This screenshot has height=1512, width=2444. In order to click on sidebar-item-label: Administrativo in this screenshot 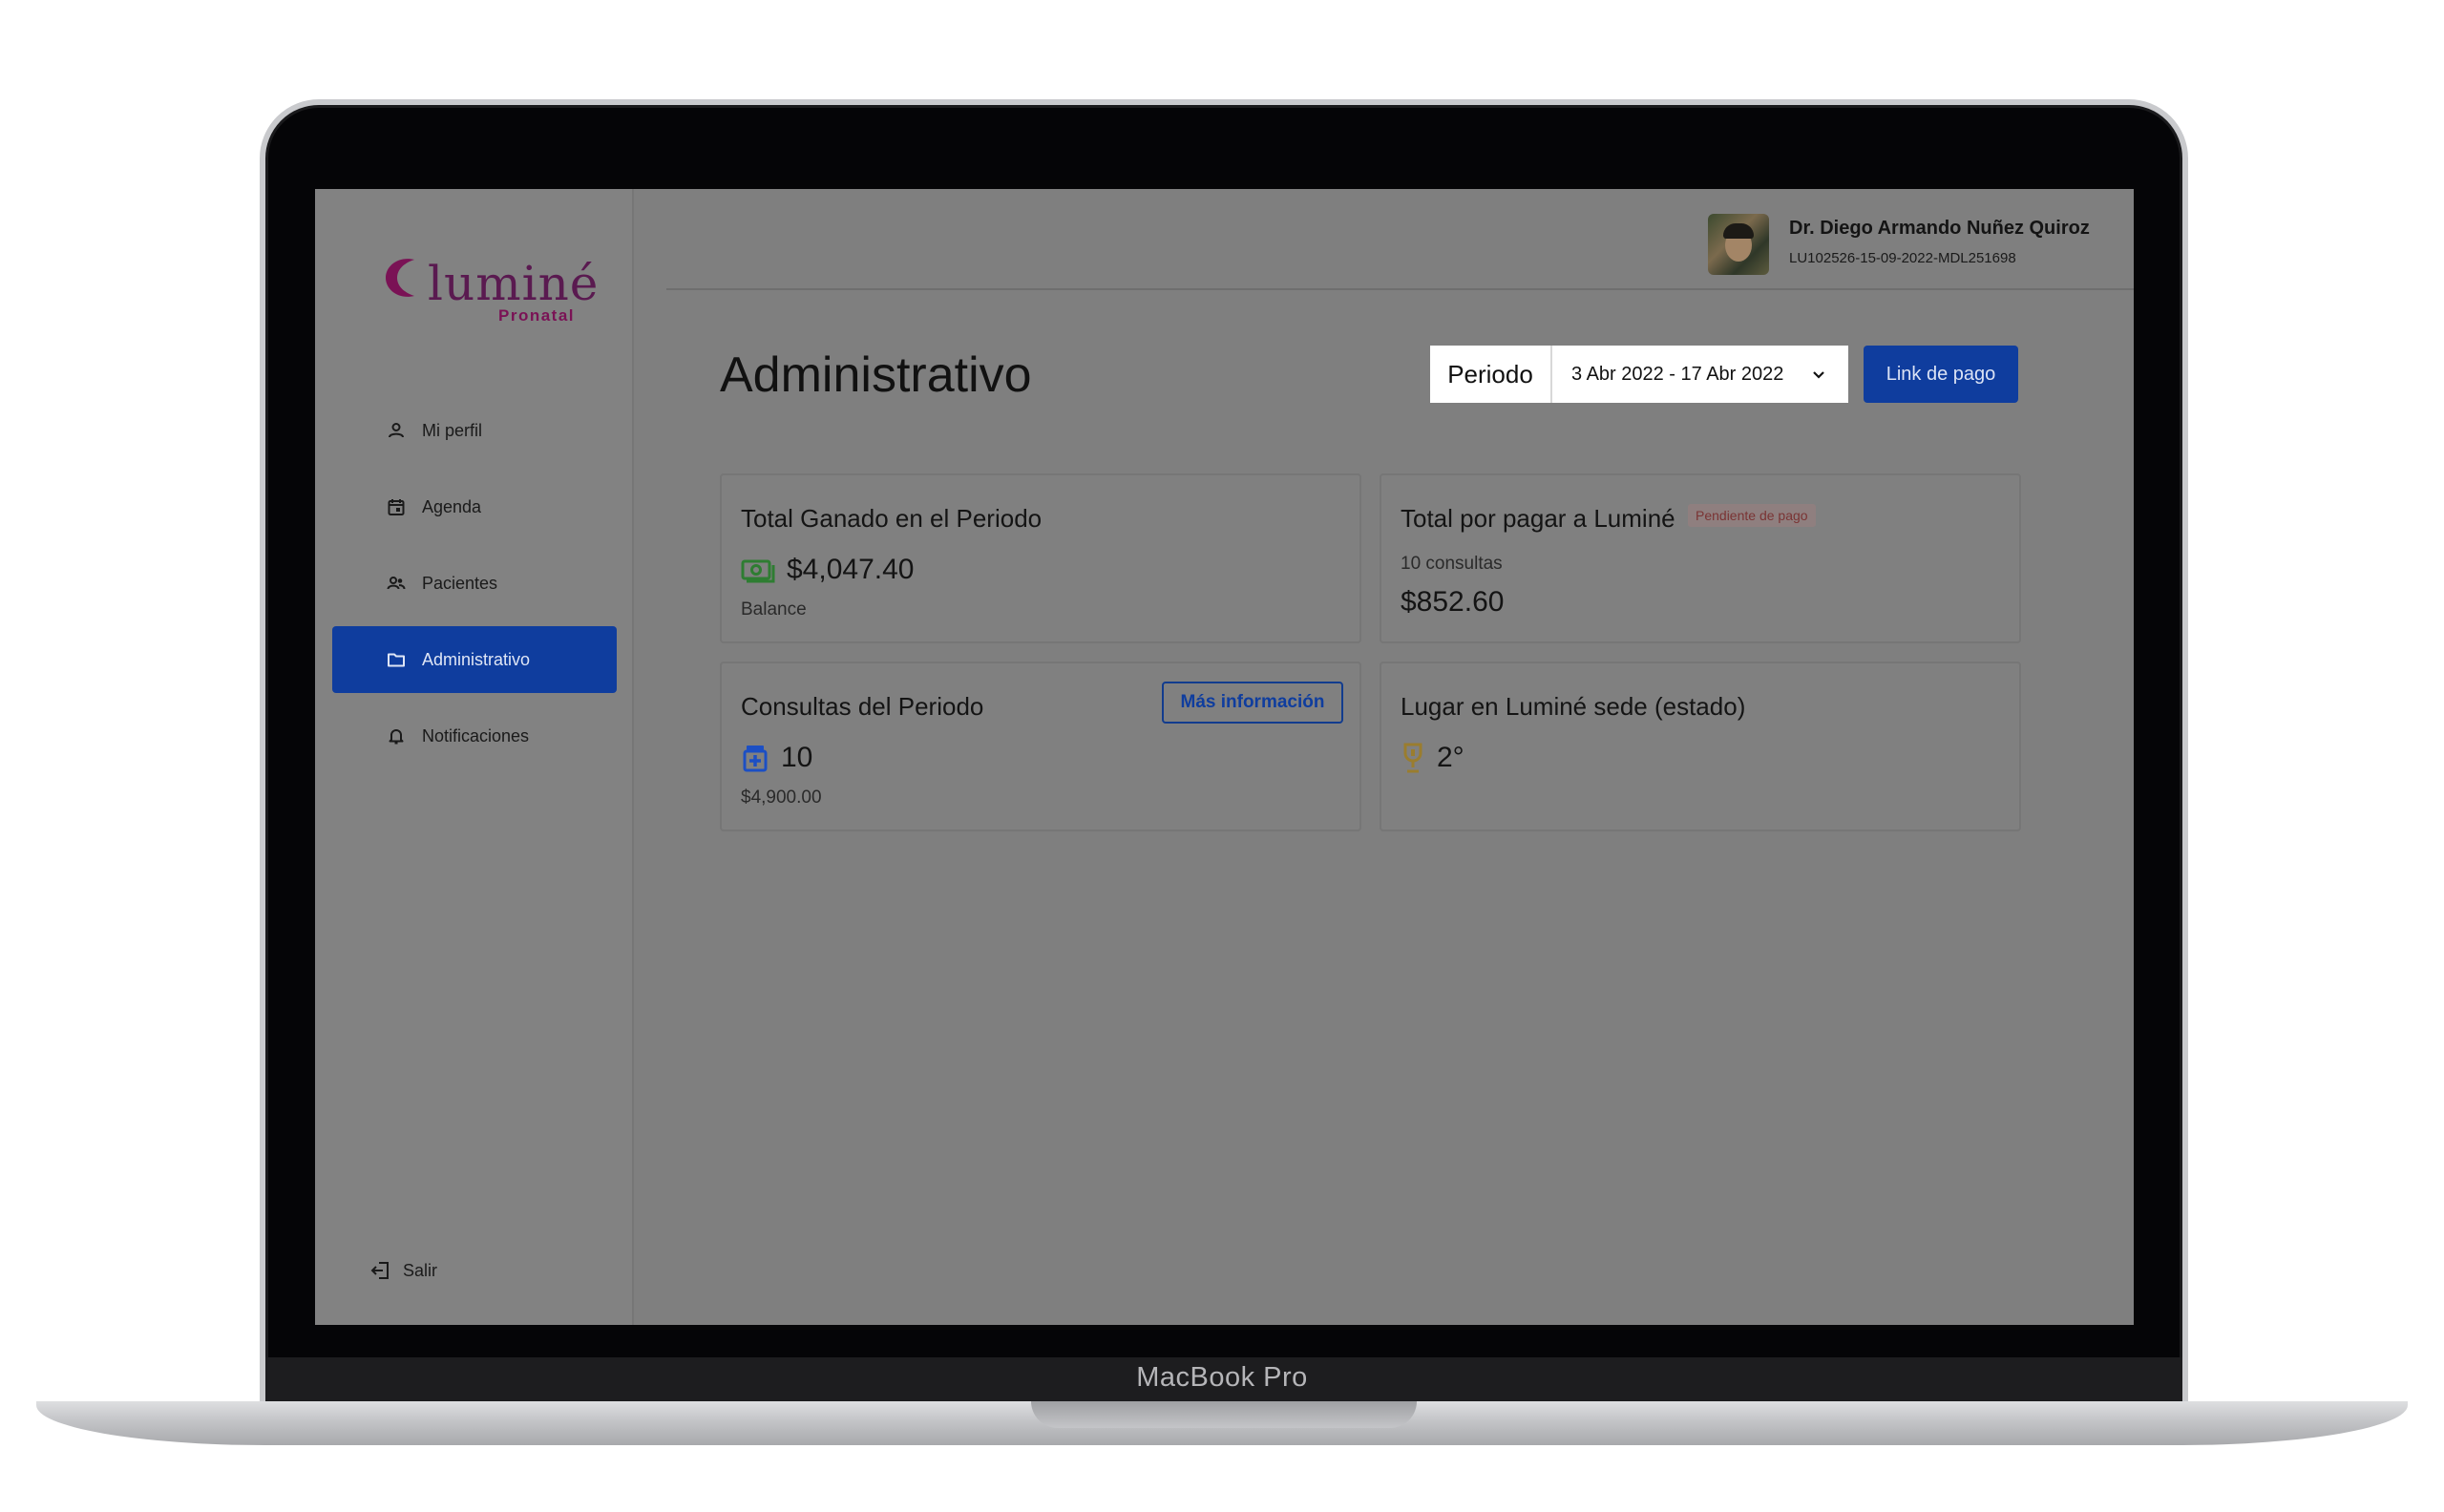, I will do `click(477, 659)`.